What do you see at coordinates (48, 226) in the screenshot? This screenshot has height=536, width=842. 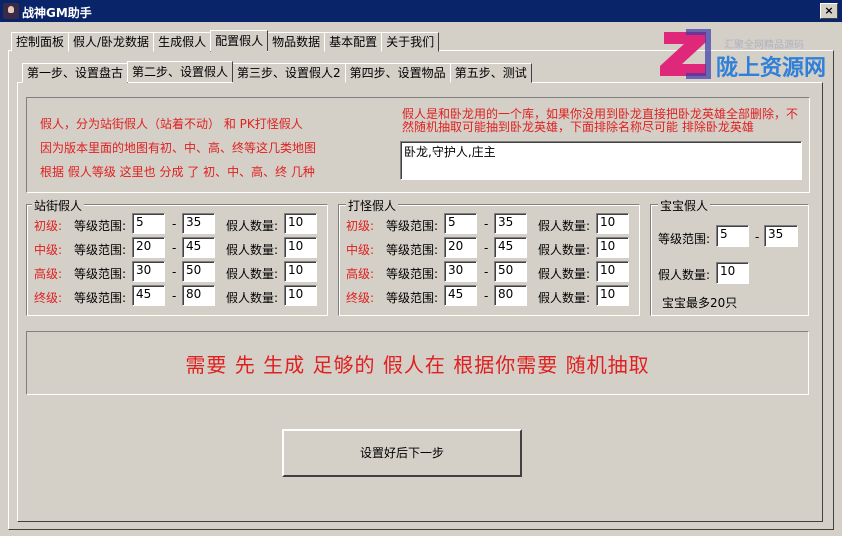 I see `street-tier-label: 初级:` at bounding box center [48, 226].